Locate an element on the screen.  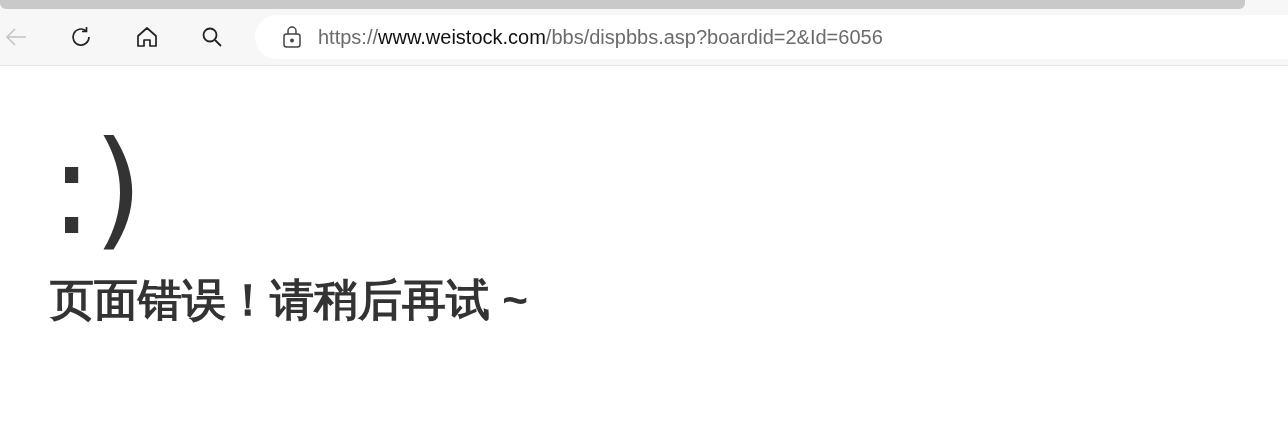
home-icon is located at coordinates (147, 37).